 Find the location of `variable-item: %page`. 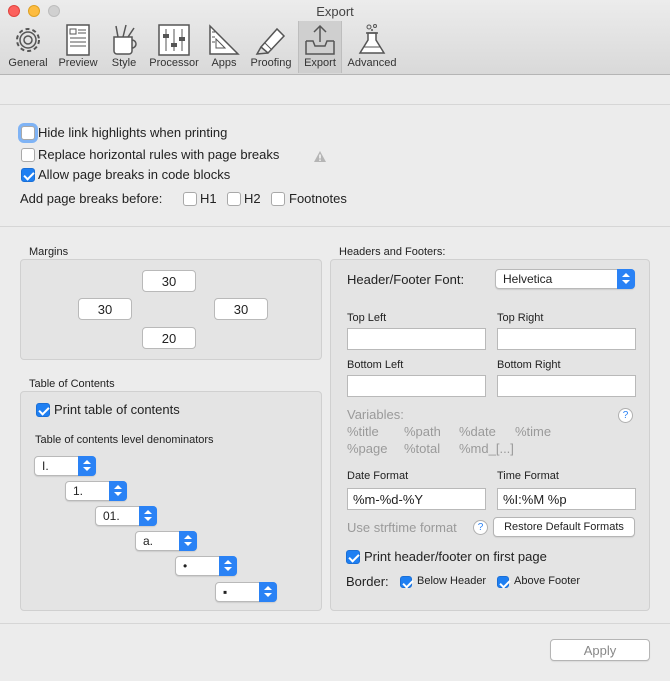

variable-item: %page is located at coordinates (367, 448).